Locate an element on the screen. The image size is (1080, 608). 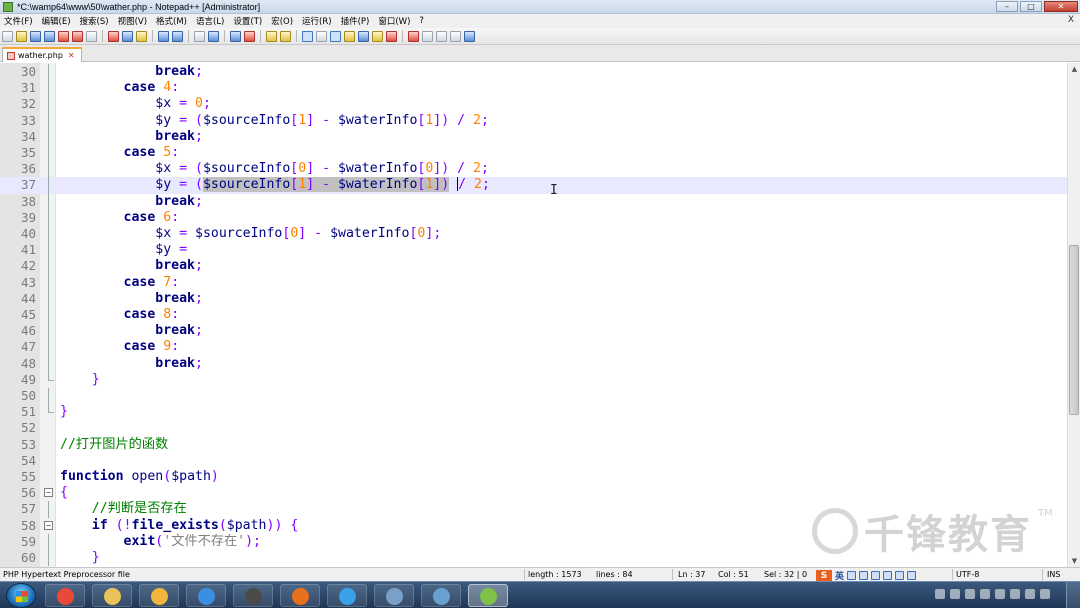
menu-search: 搜索(S) is located at coordinates (94, 21).